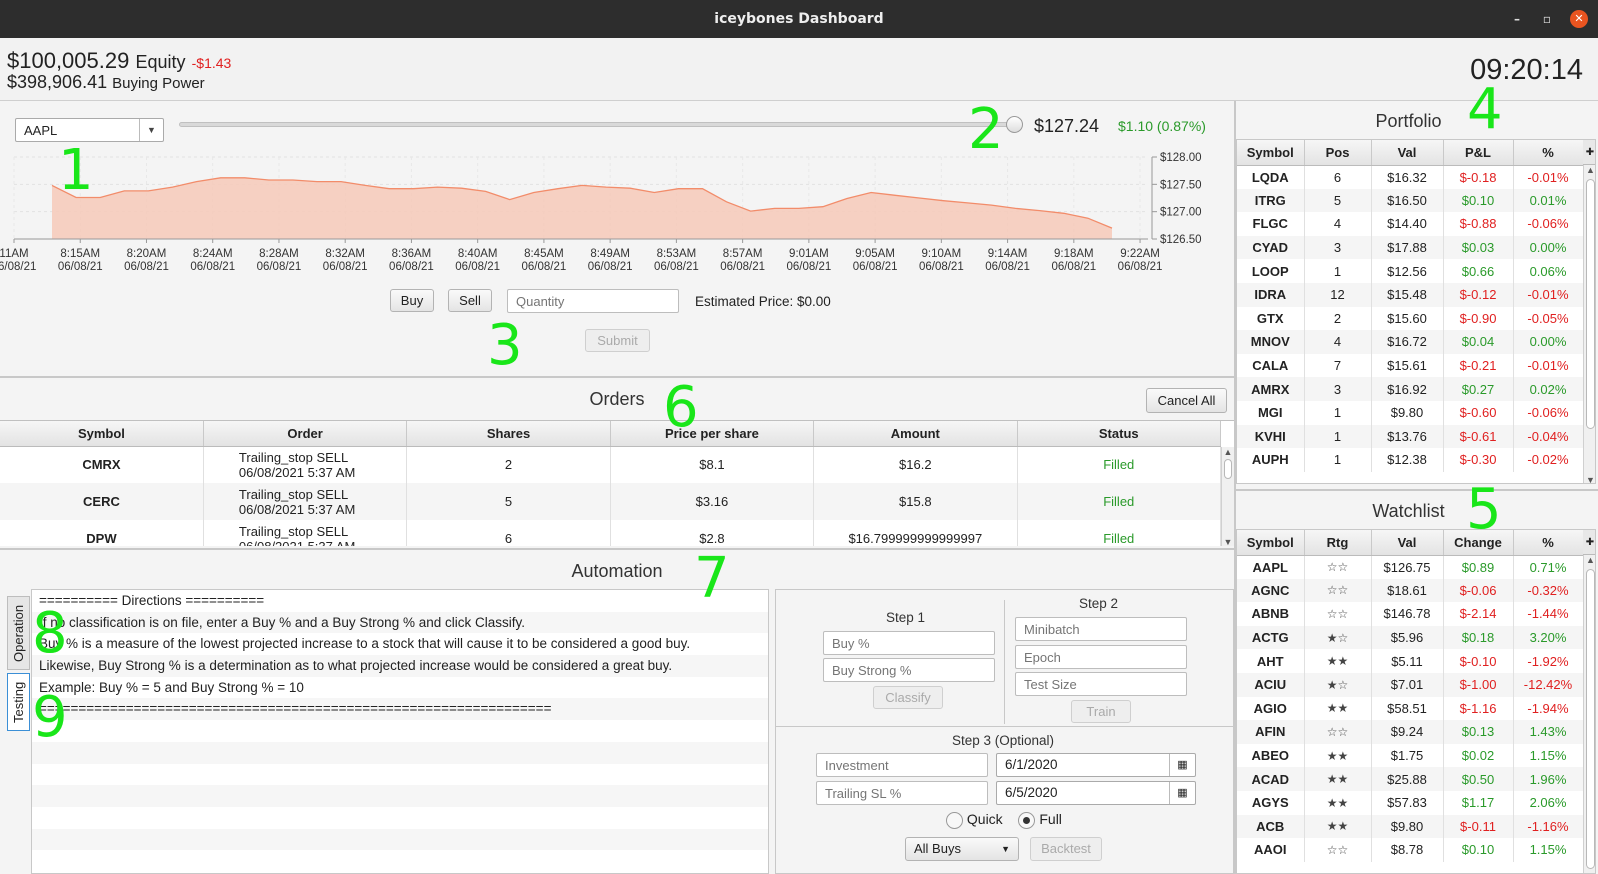  What do you see at coordinates (1410, 684) in the screenshot?
I see `watchlist-row: ACIU ★☆ $7.01 $-1.00 -12.42%` at bounding box center [1410, 684].